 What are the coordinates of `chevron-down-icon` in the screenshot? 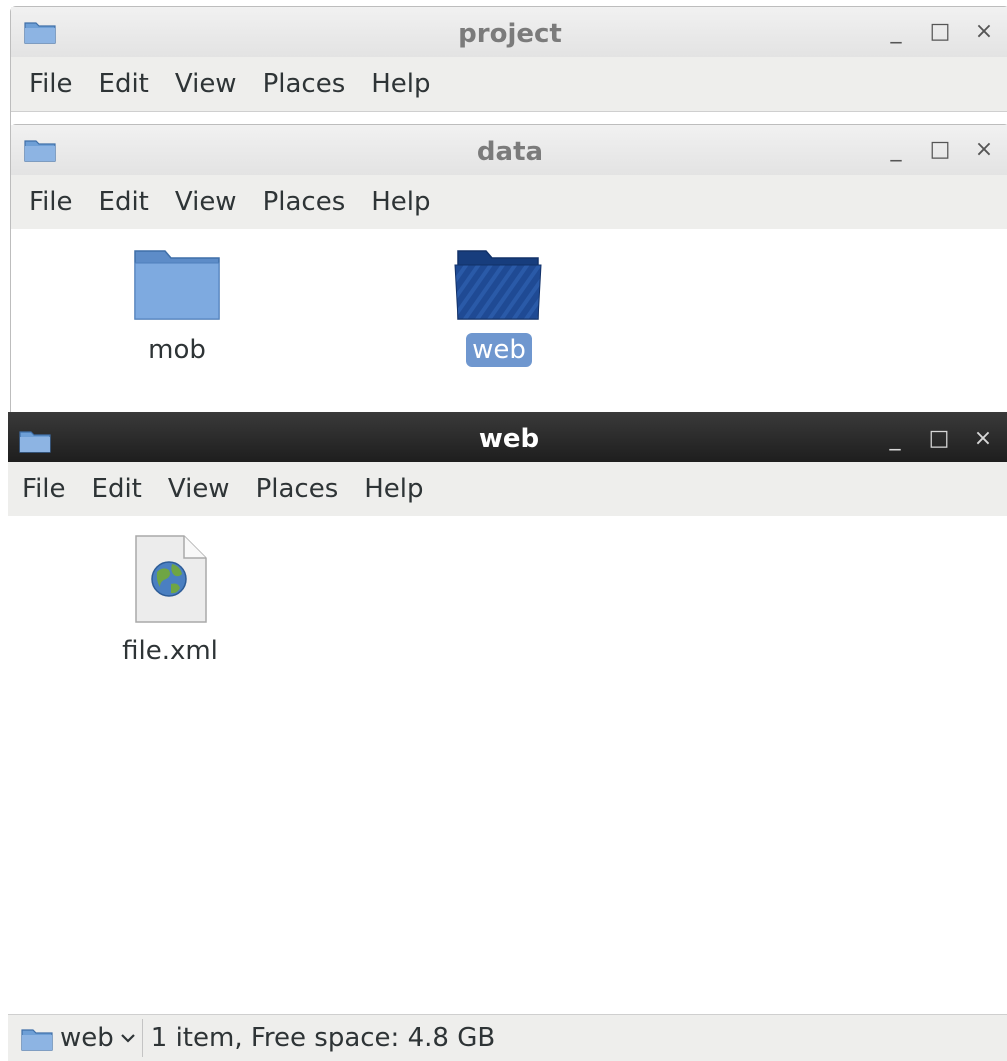 It's located at (127, 1038).